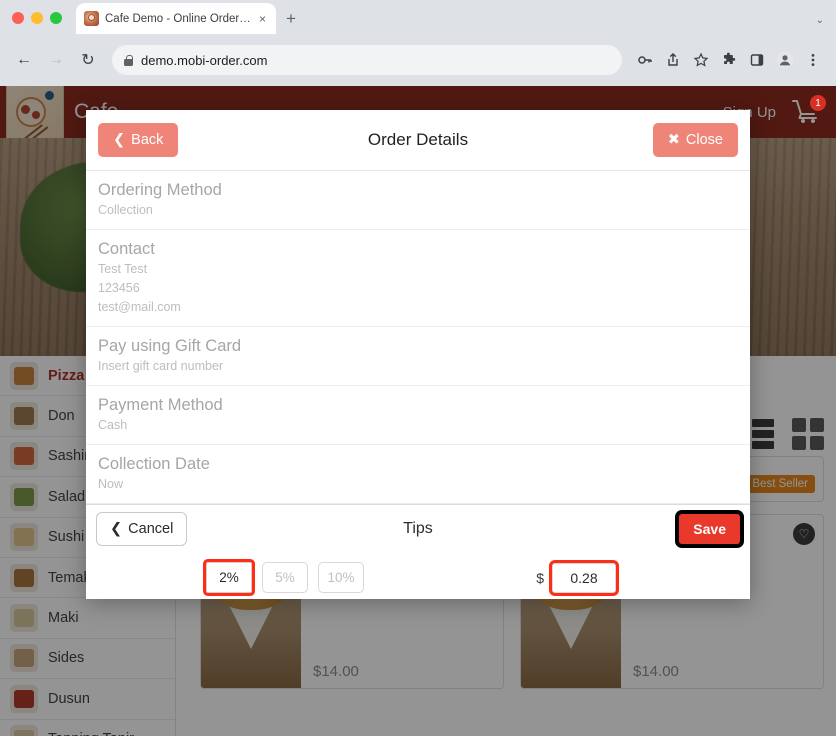 The image size is (836, 736). I want to click on window-close-button, so click(18, 18).